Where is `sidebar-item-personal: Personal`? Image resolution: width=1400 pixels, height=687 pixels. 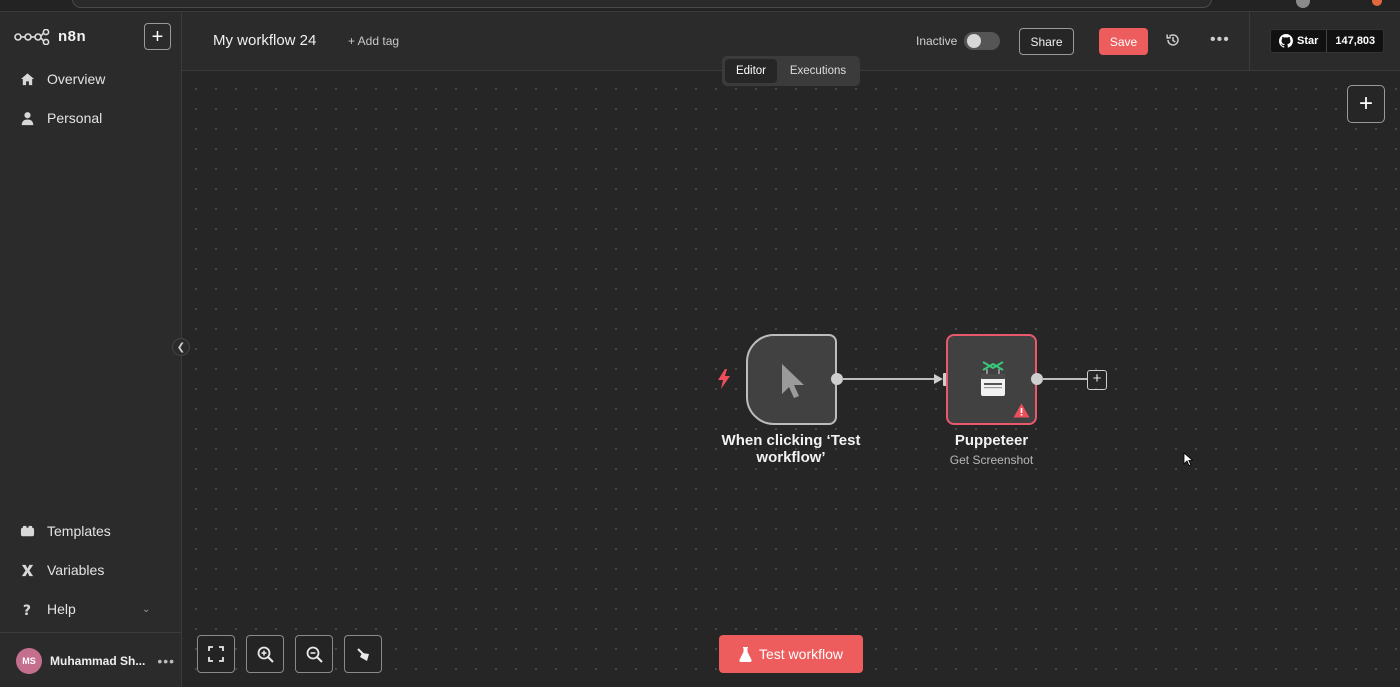 sidebar-item-personal: Personal is located at coordinates (61, 118).